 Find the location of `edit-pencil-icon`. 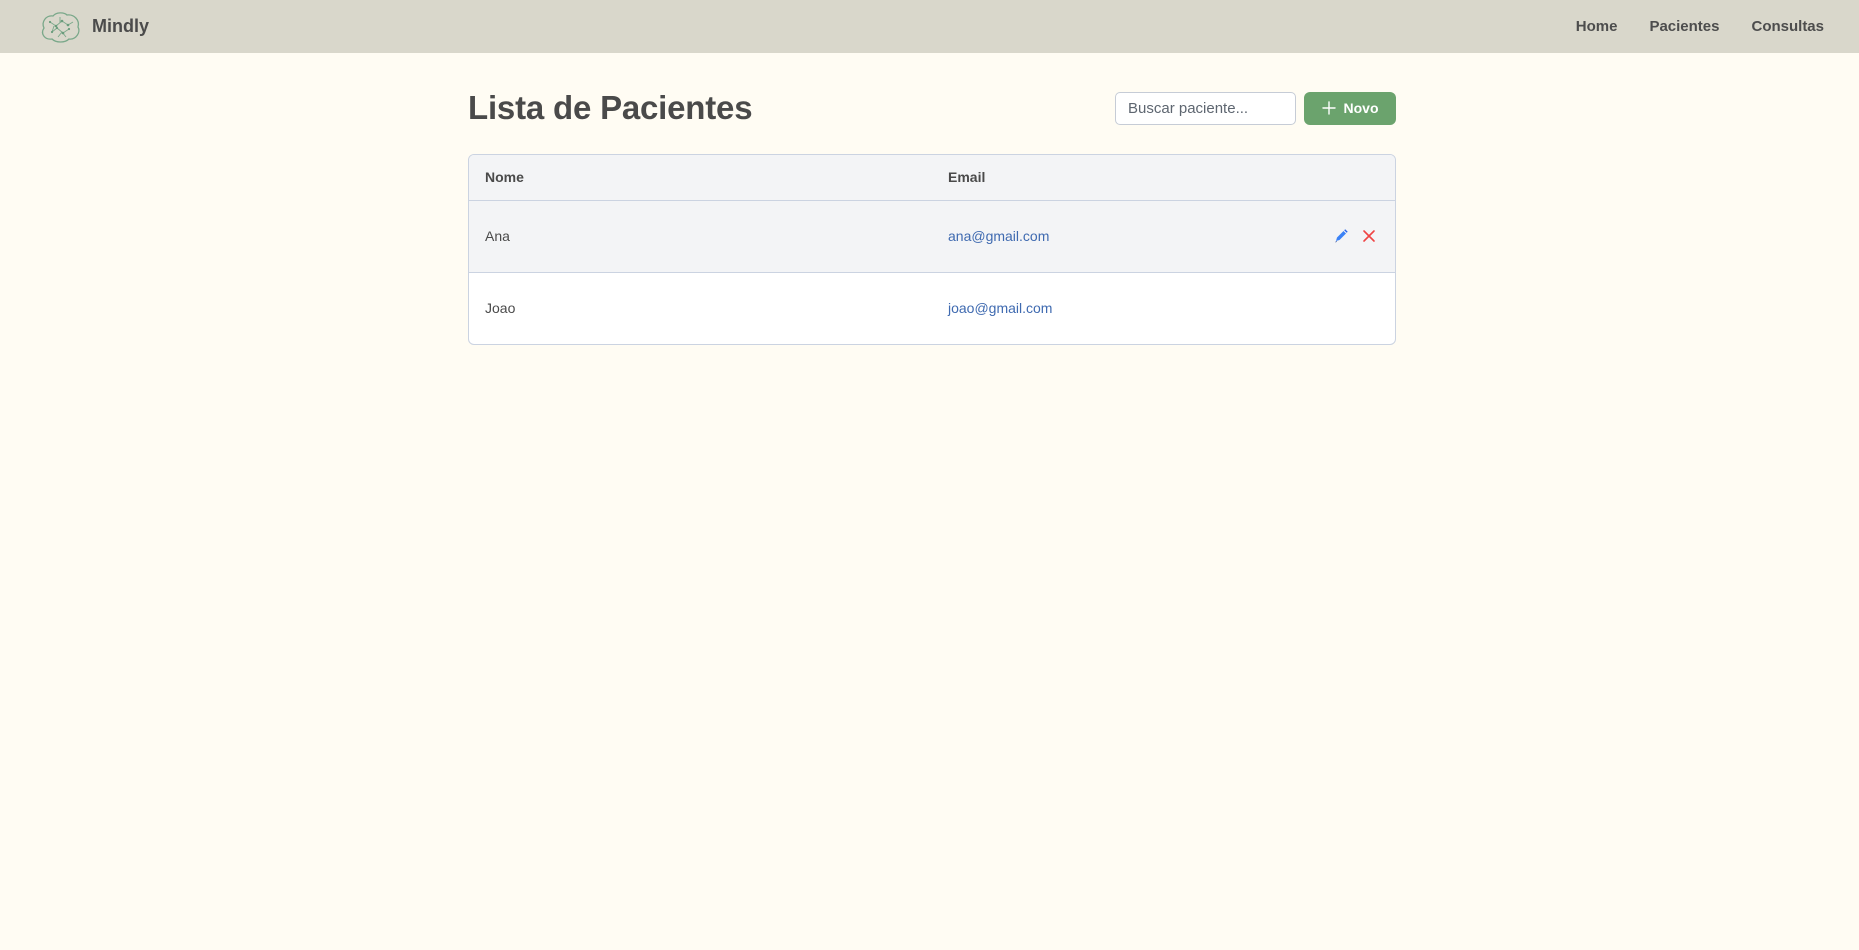

edit-pencil-icon is located at coordinates (1341, 236).